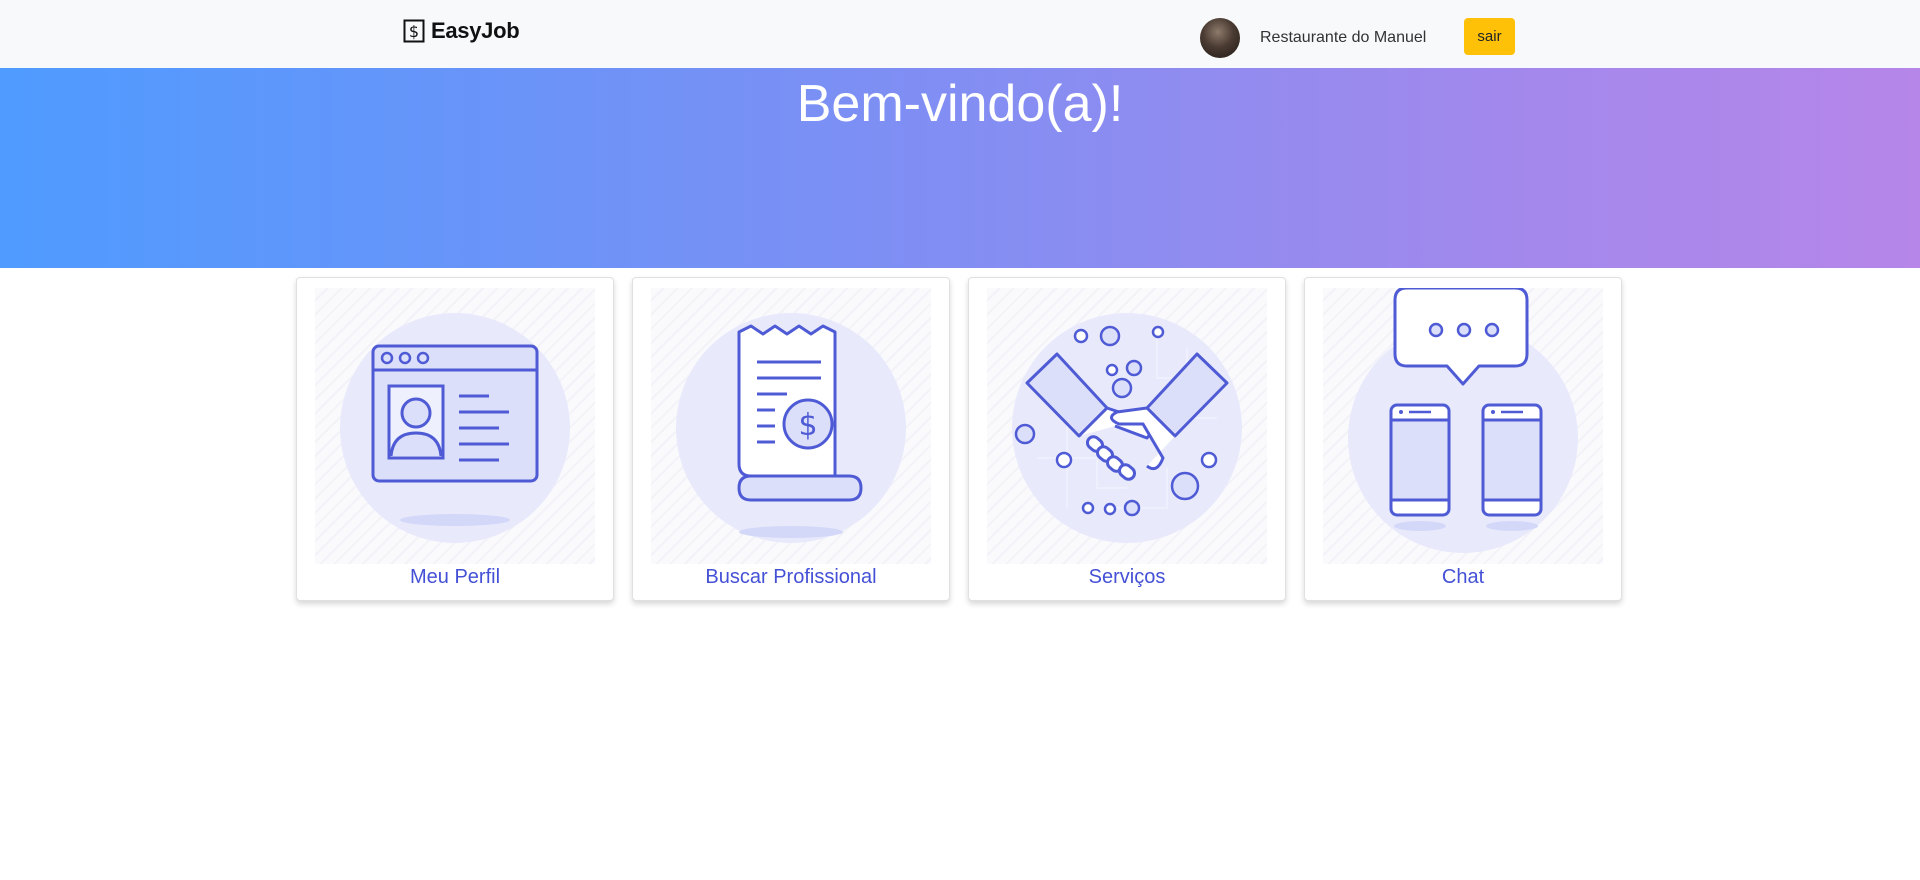 The height and width of the screenshot is (880, 1920). I want to click on card-chat: Chat, so click(1463, 439).